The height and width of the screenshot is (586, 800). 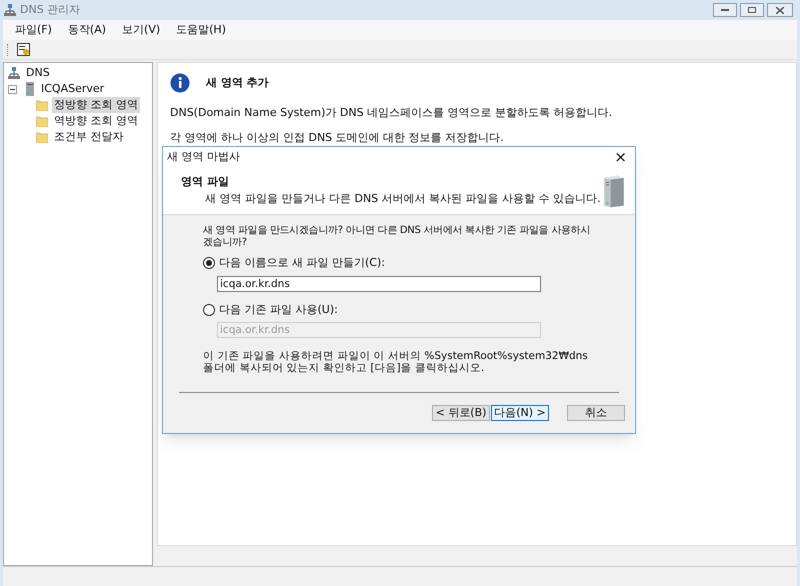 I want to click on menu-item: 동작(A), so click(x=87, y=30).